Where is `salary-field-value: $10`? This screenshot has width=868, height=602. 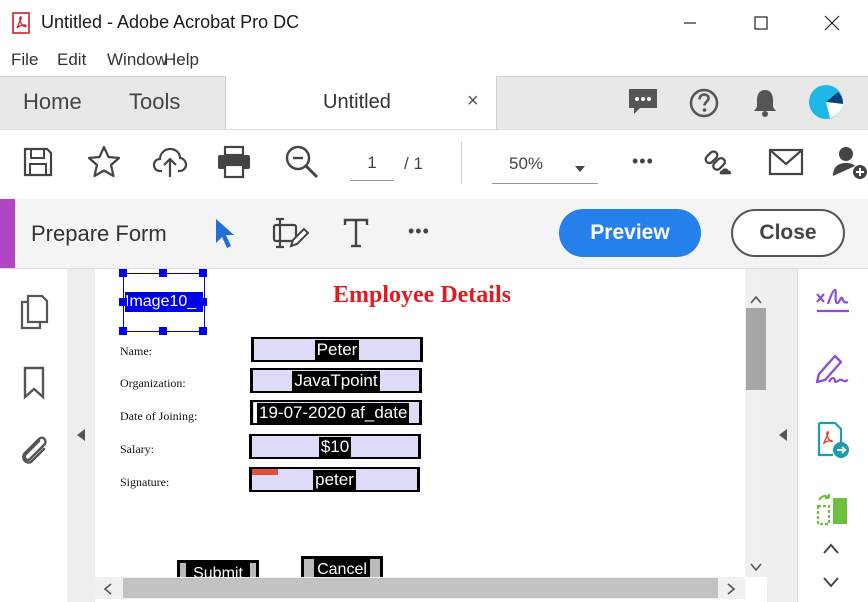 salary-field-value: $10 is located at coordinates (335, 446).